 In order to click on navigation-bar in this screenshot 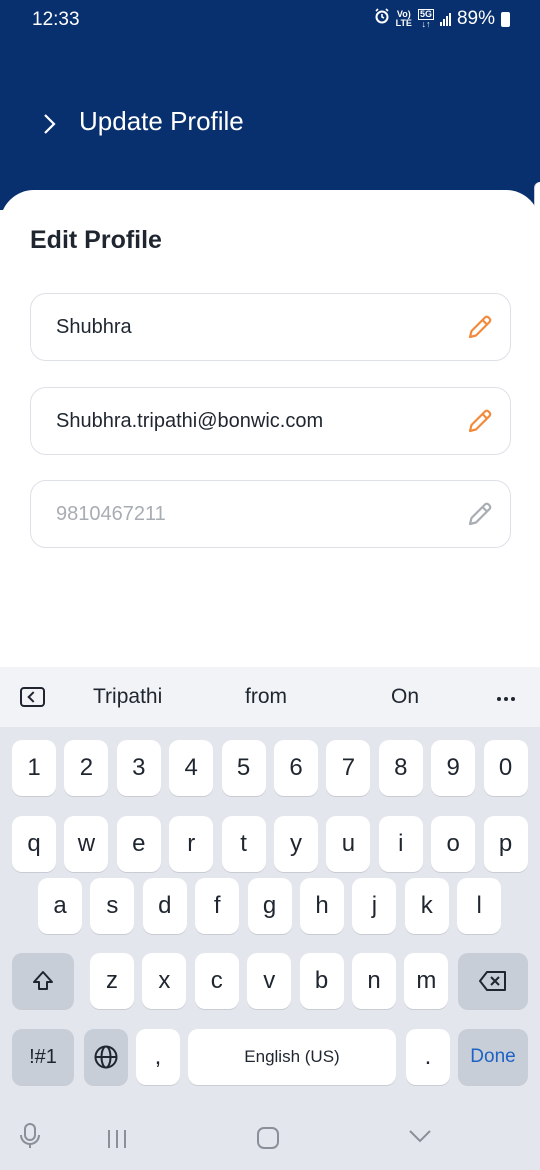, I will do `click(270, 1134)`.